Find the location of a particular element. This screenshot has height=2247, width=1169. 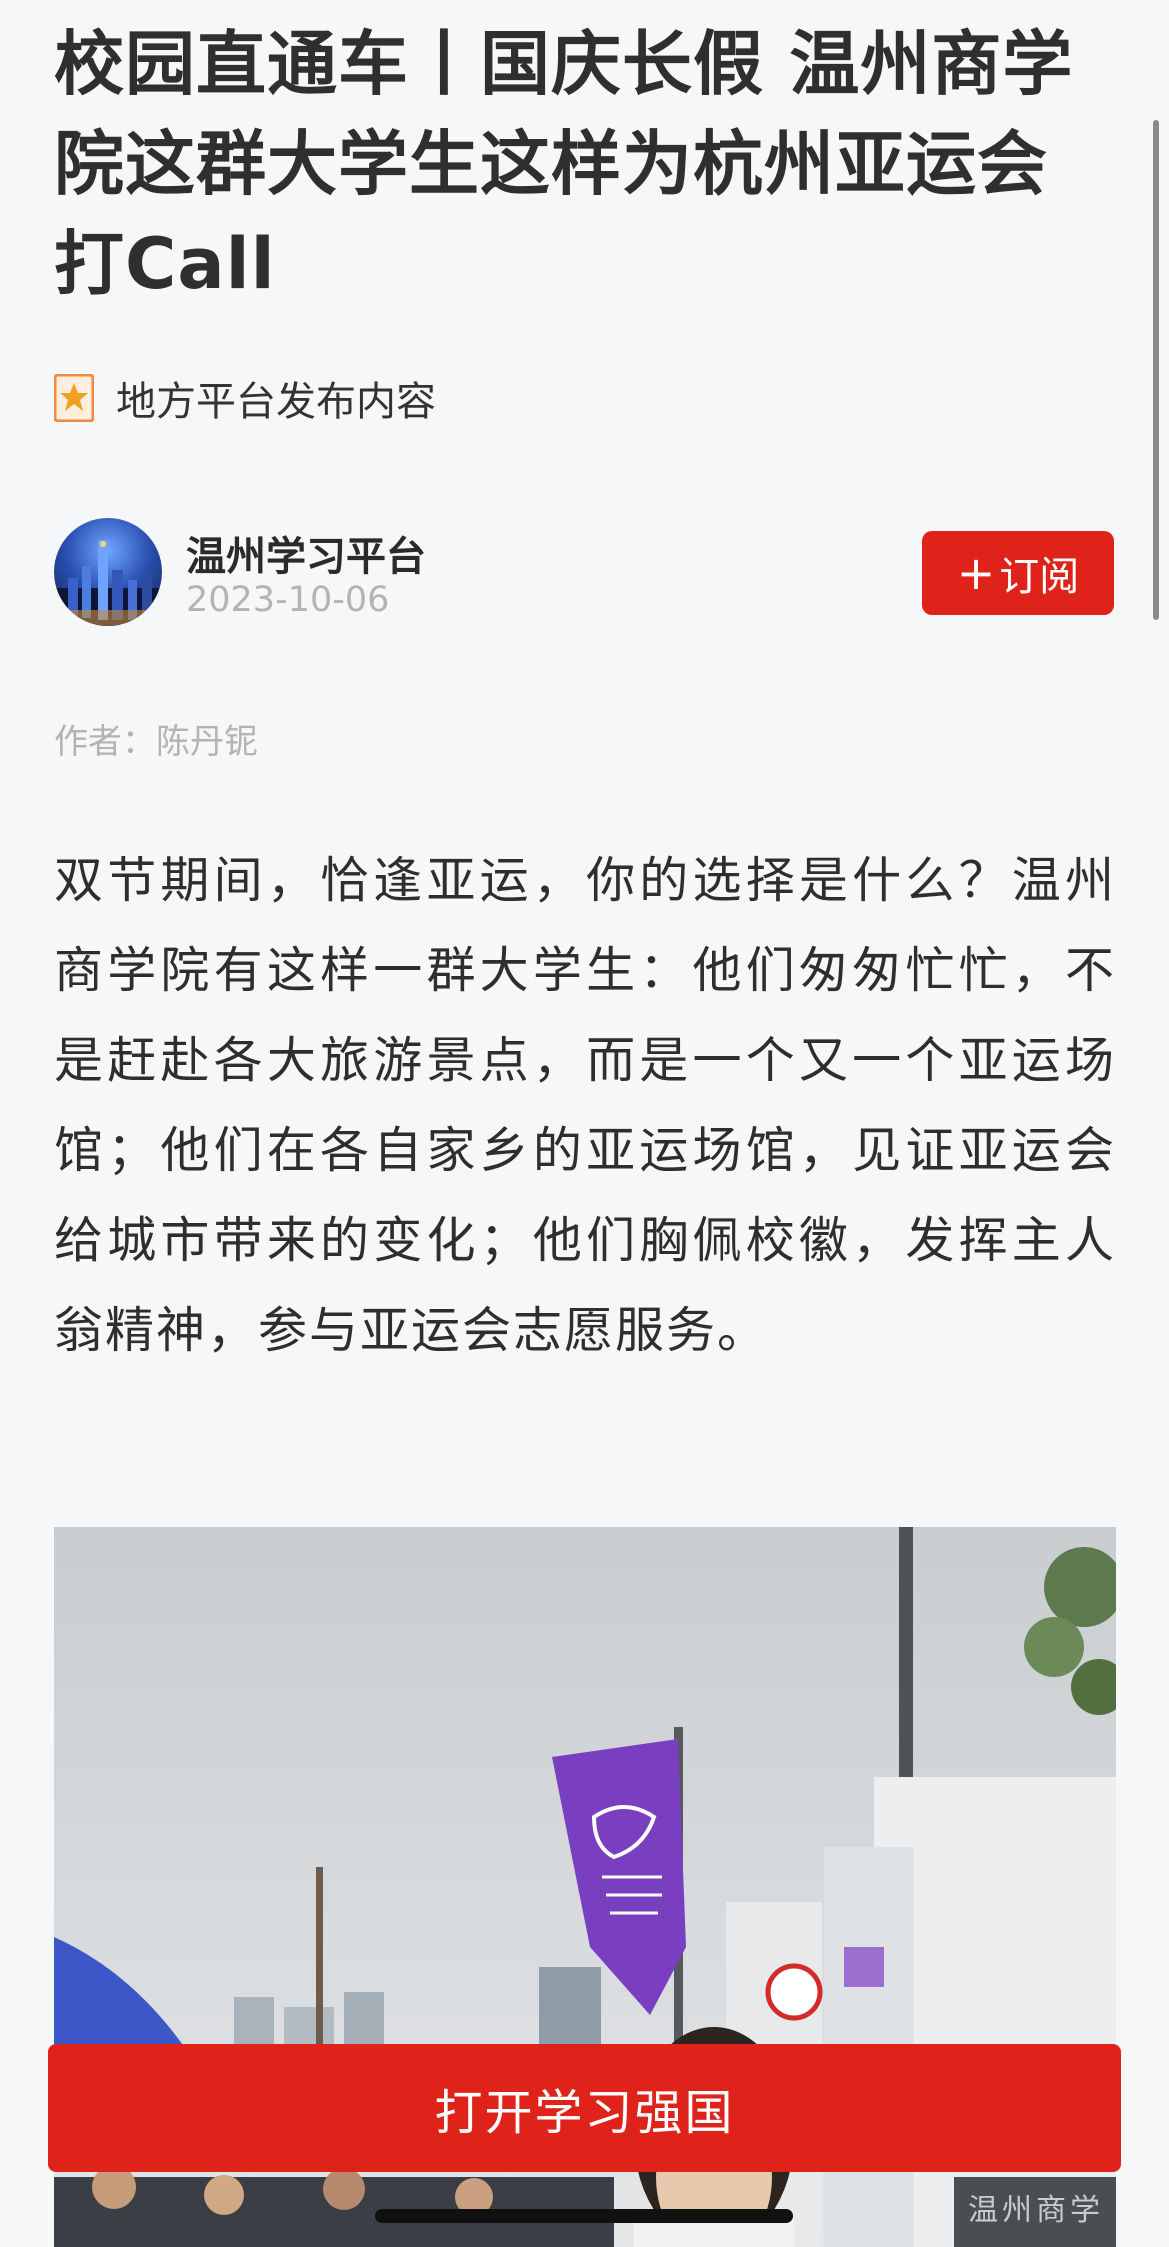

source-label: 地方平台发布内容 is located at coordinates (276, 402).